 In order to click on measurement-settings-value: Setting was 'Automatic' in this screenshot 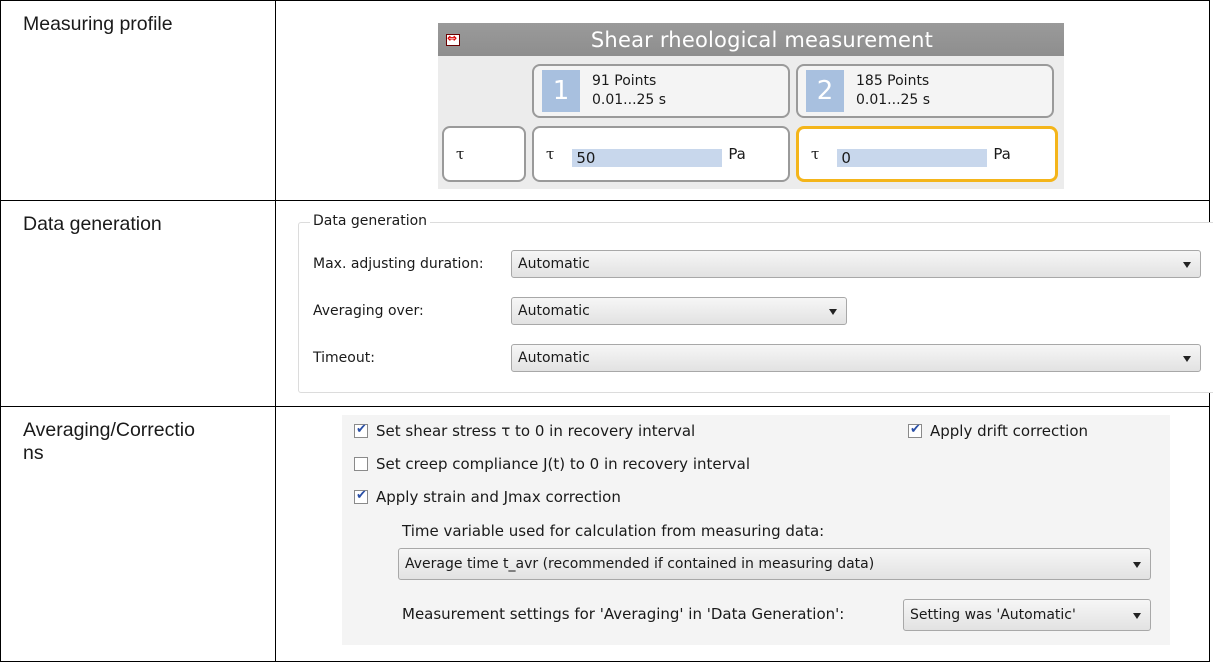, I will do `click(993, 615)`.